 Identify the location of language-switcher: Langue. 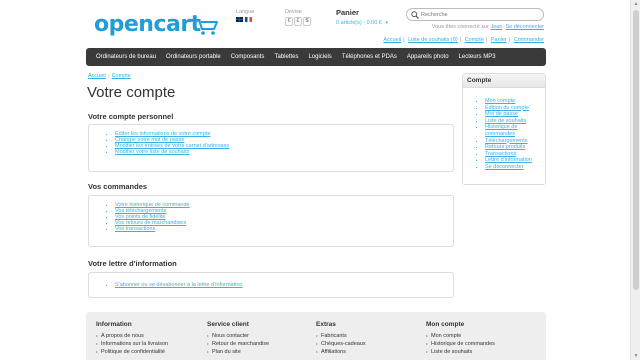
(245, 16).